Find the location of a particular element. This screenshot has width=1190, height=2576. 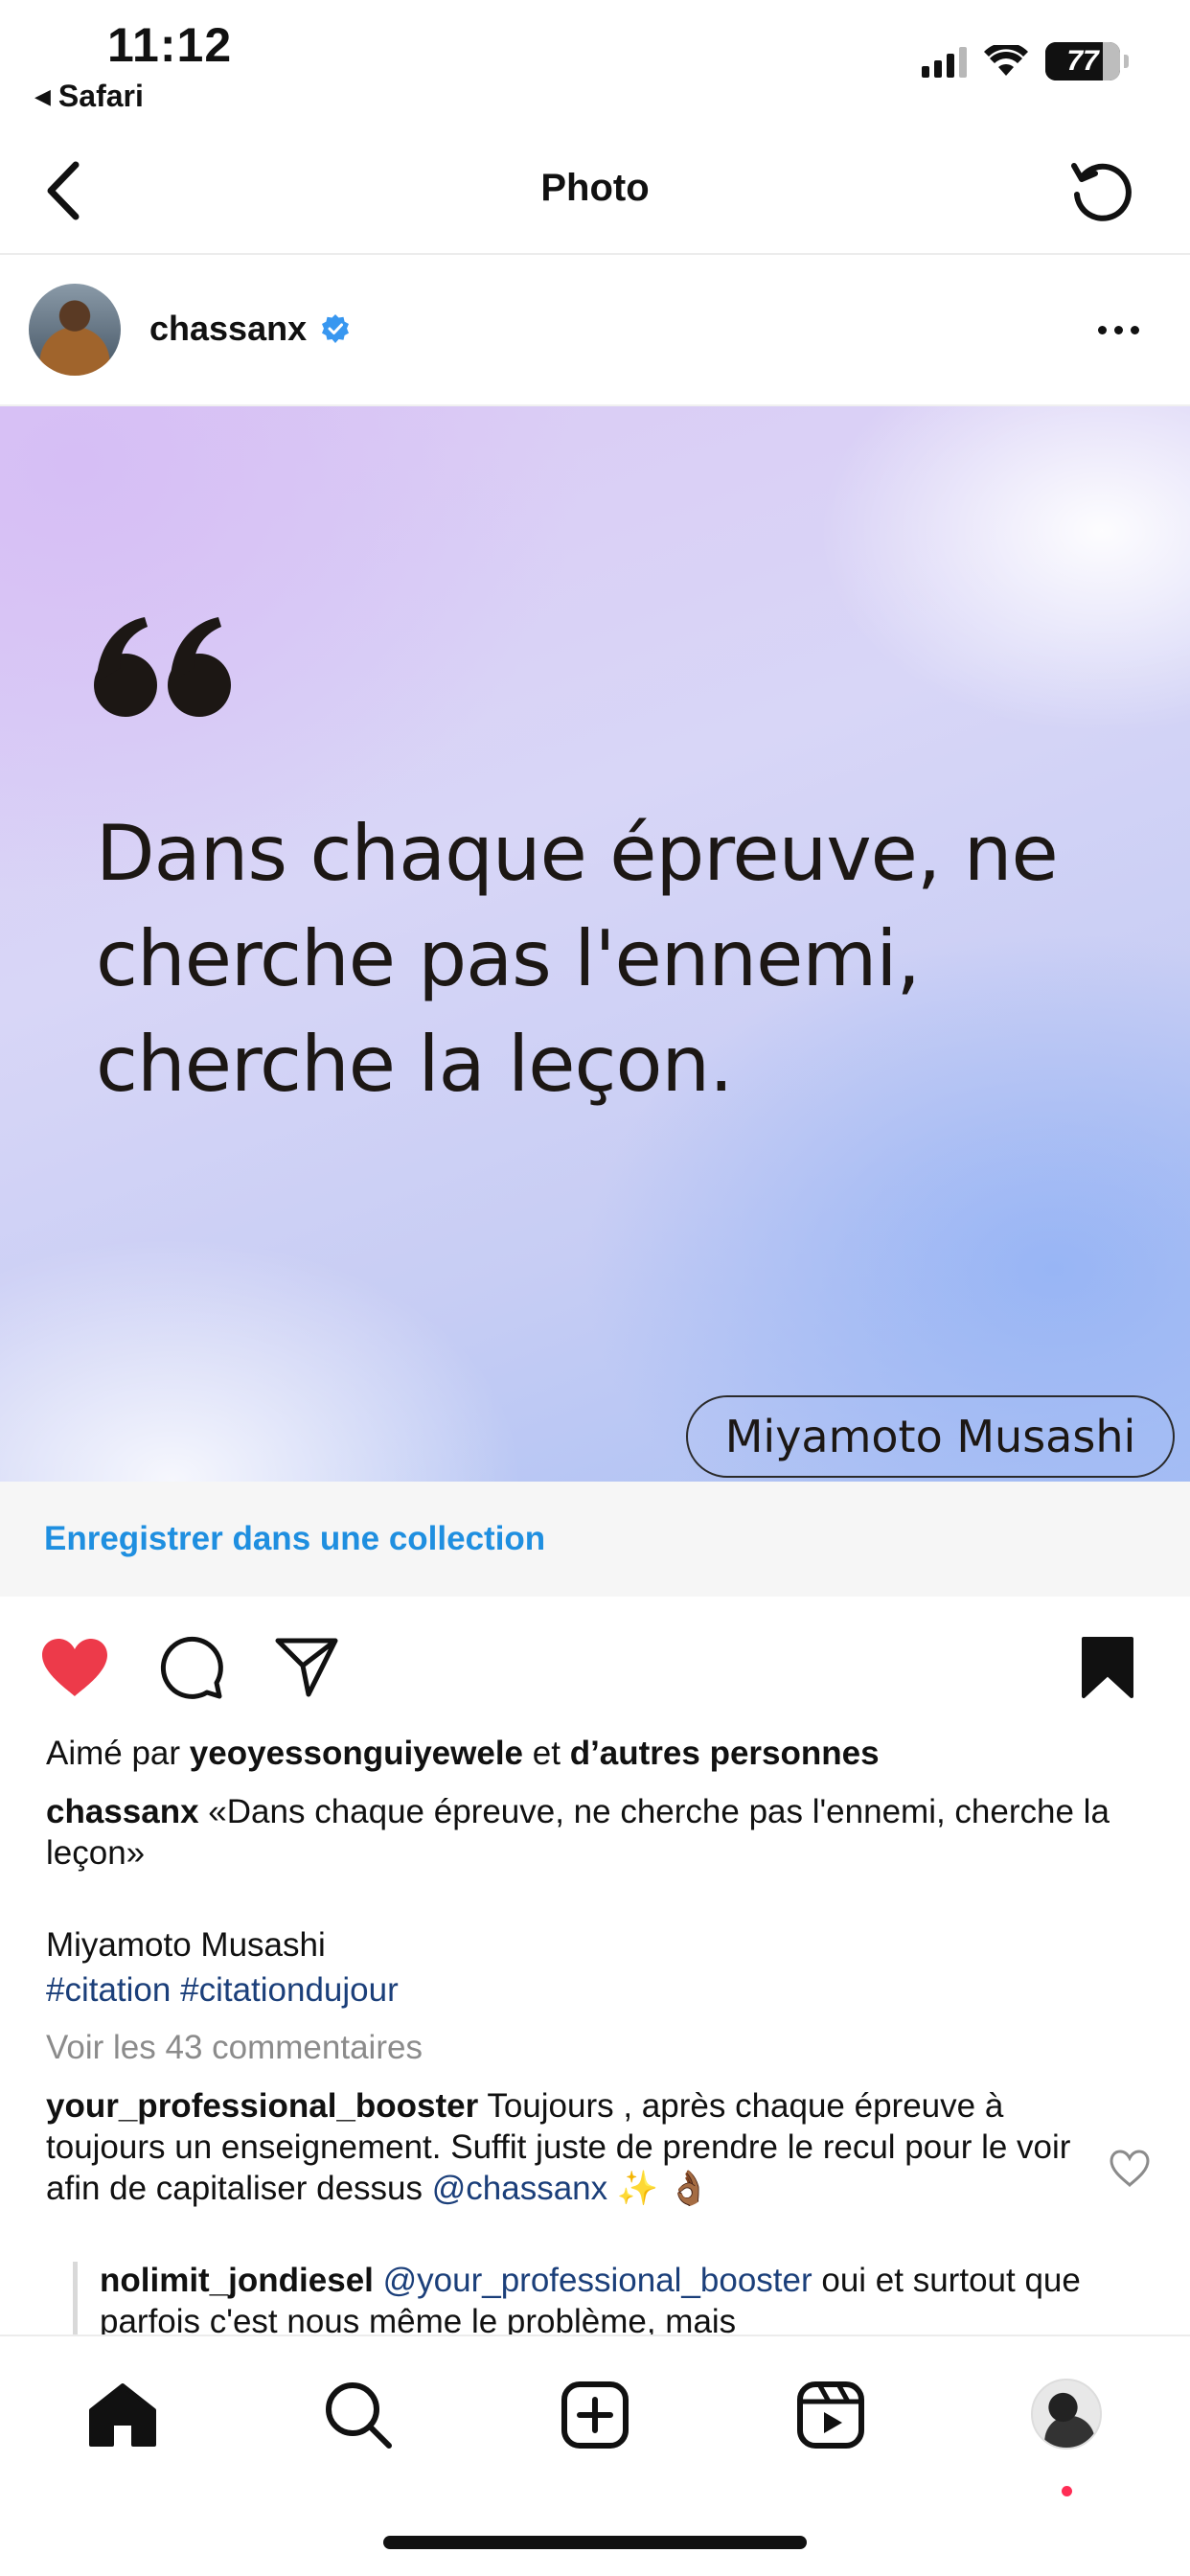

tab-create is located at coordinates (595, 2415).